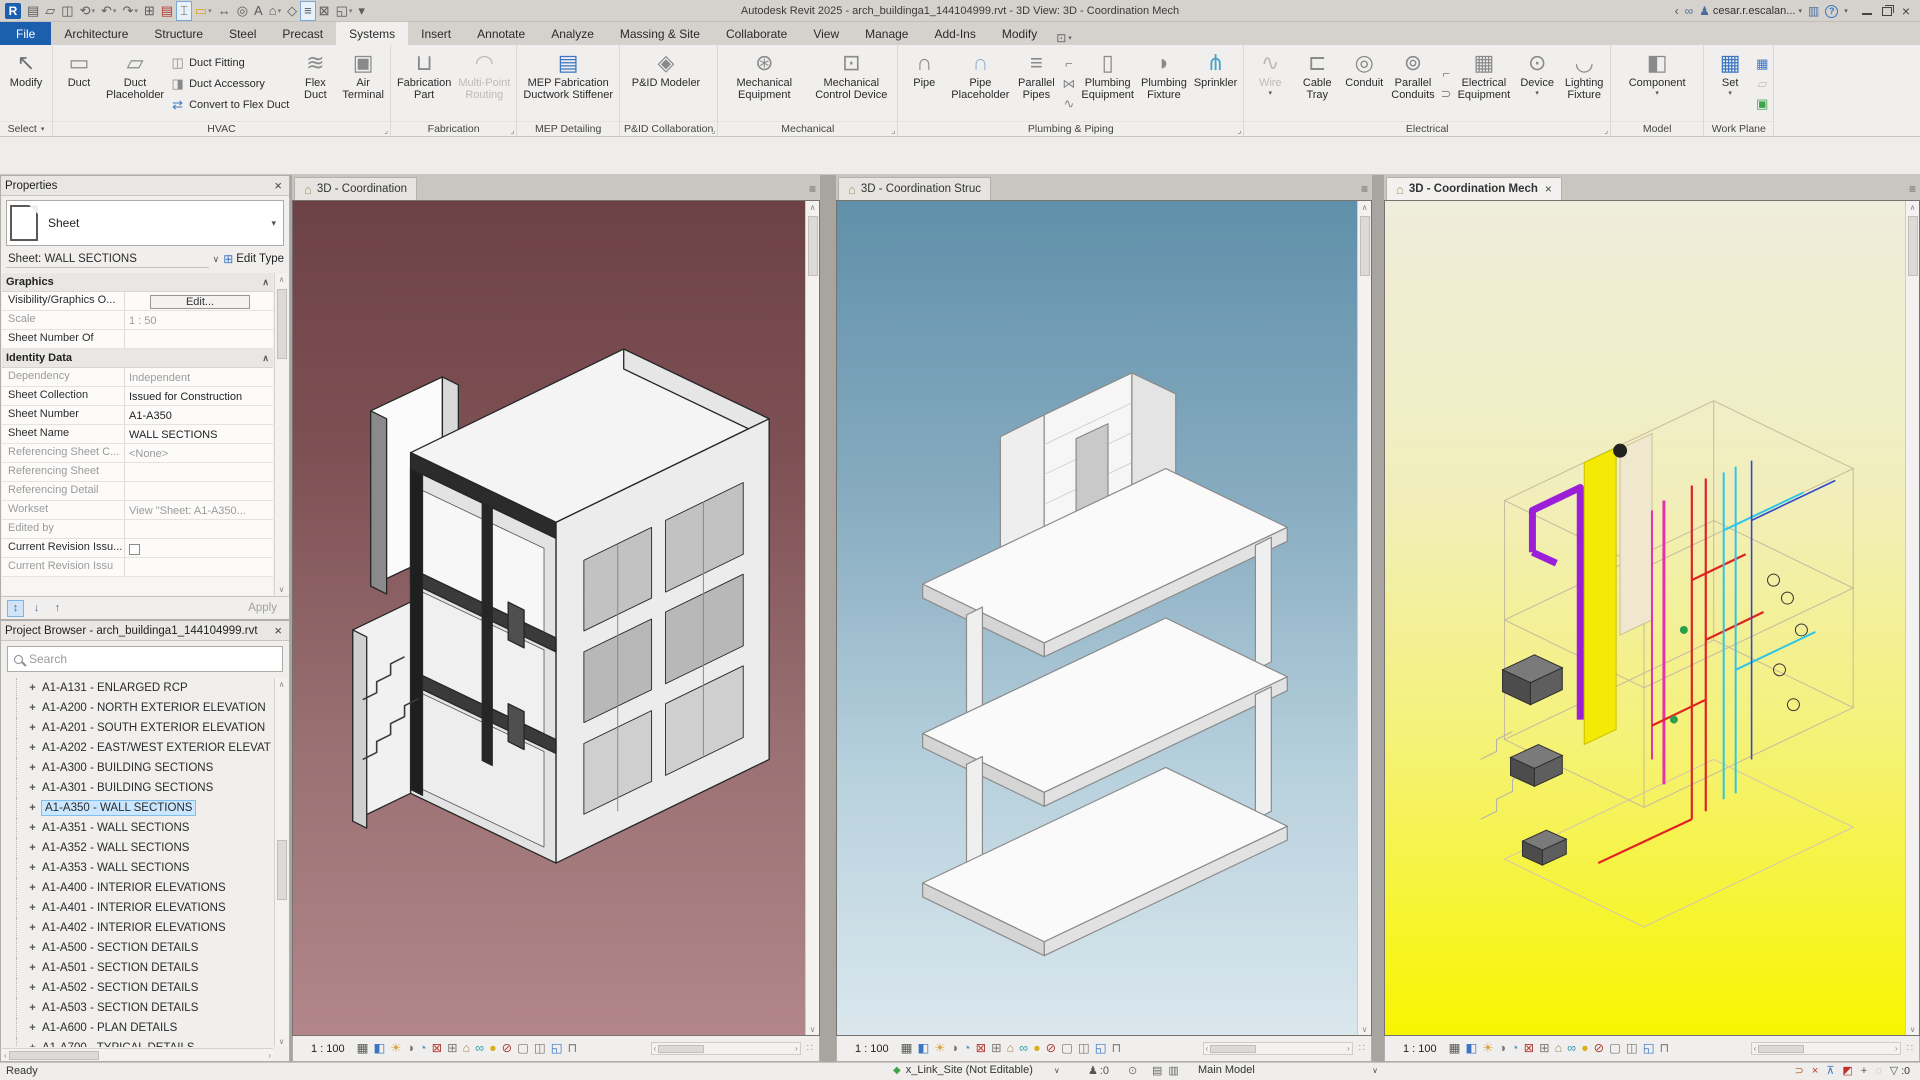 The height and width of the screenshot is (1080, 1920). What do you see at coordinates (1484, 84) in the screenshot?
I see `electrical-equipment-button: ▦ Electrical Equipment` at bounding box center [1484, 84].